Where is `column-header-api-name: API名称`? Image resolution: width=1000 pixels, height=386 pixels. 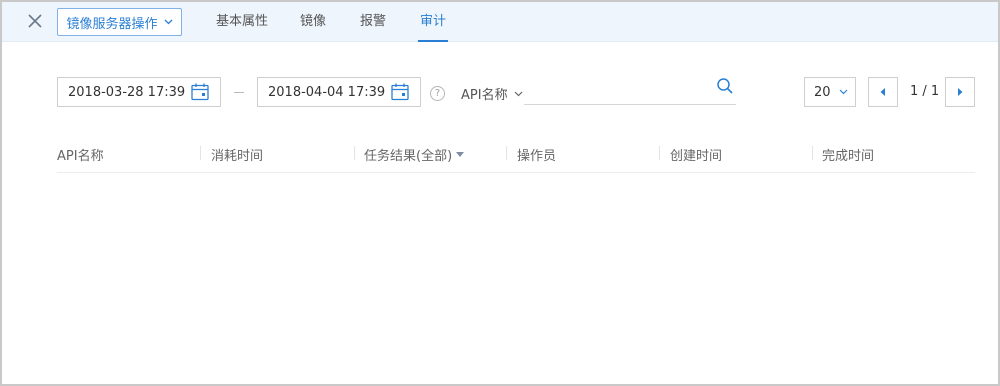 column-header-api-name: API名称 is located at coordinates (80, 154).